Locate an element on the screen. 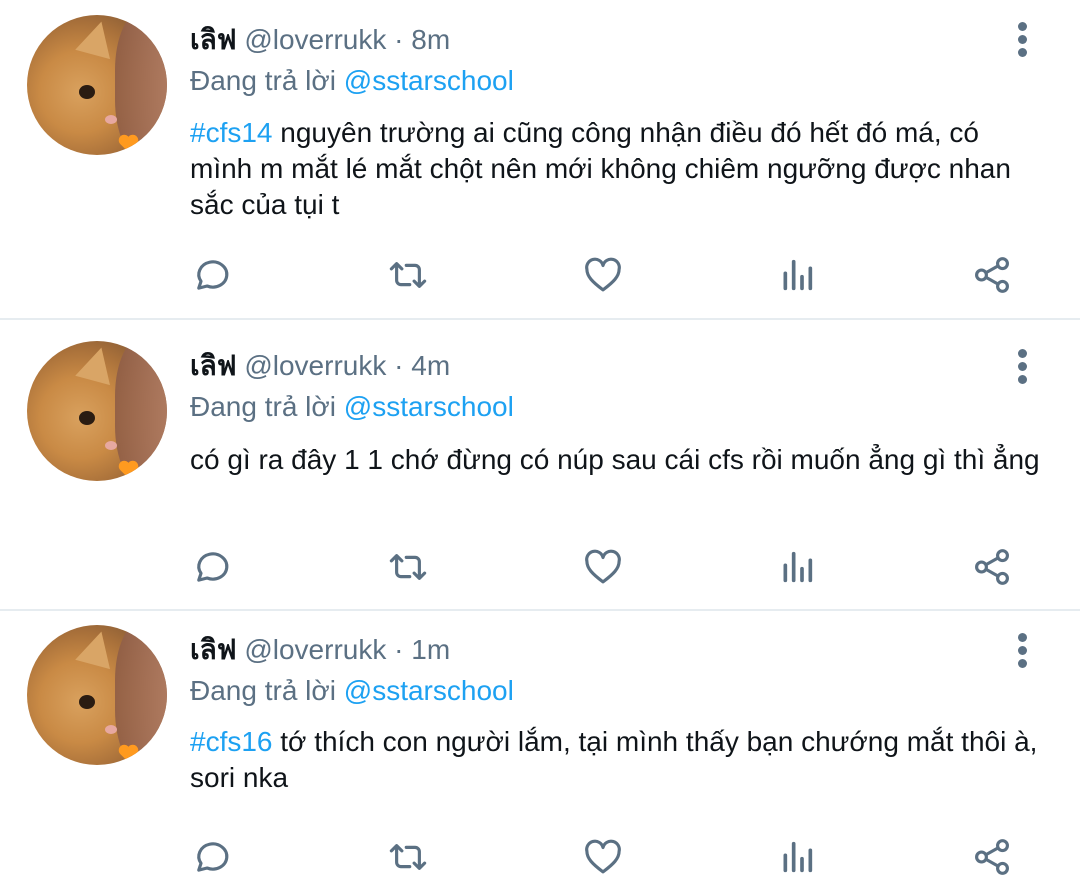 The height and width of the screenshot is (895, 1080). tweet-header: เลิฟ @loverrukk · 1m is located at coordinates (320, 650).